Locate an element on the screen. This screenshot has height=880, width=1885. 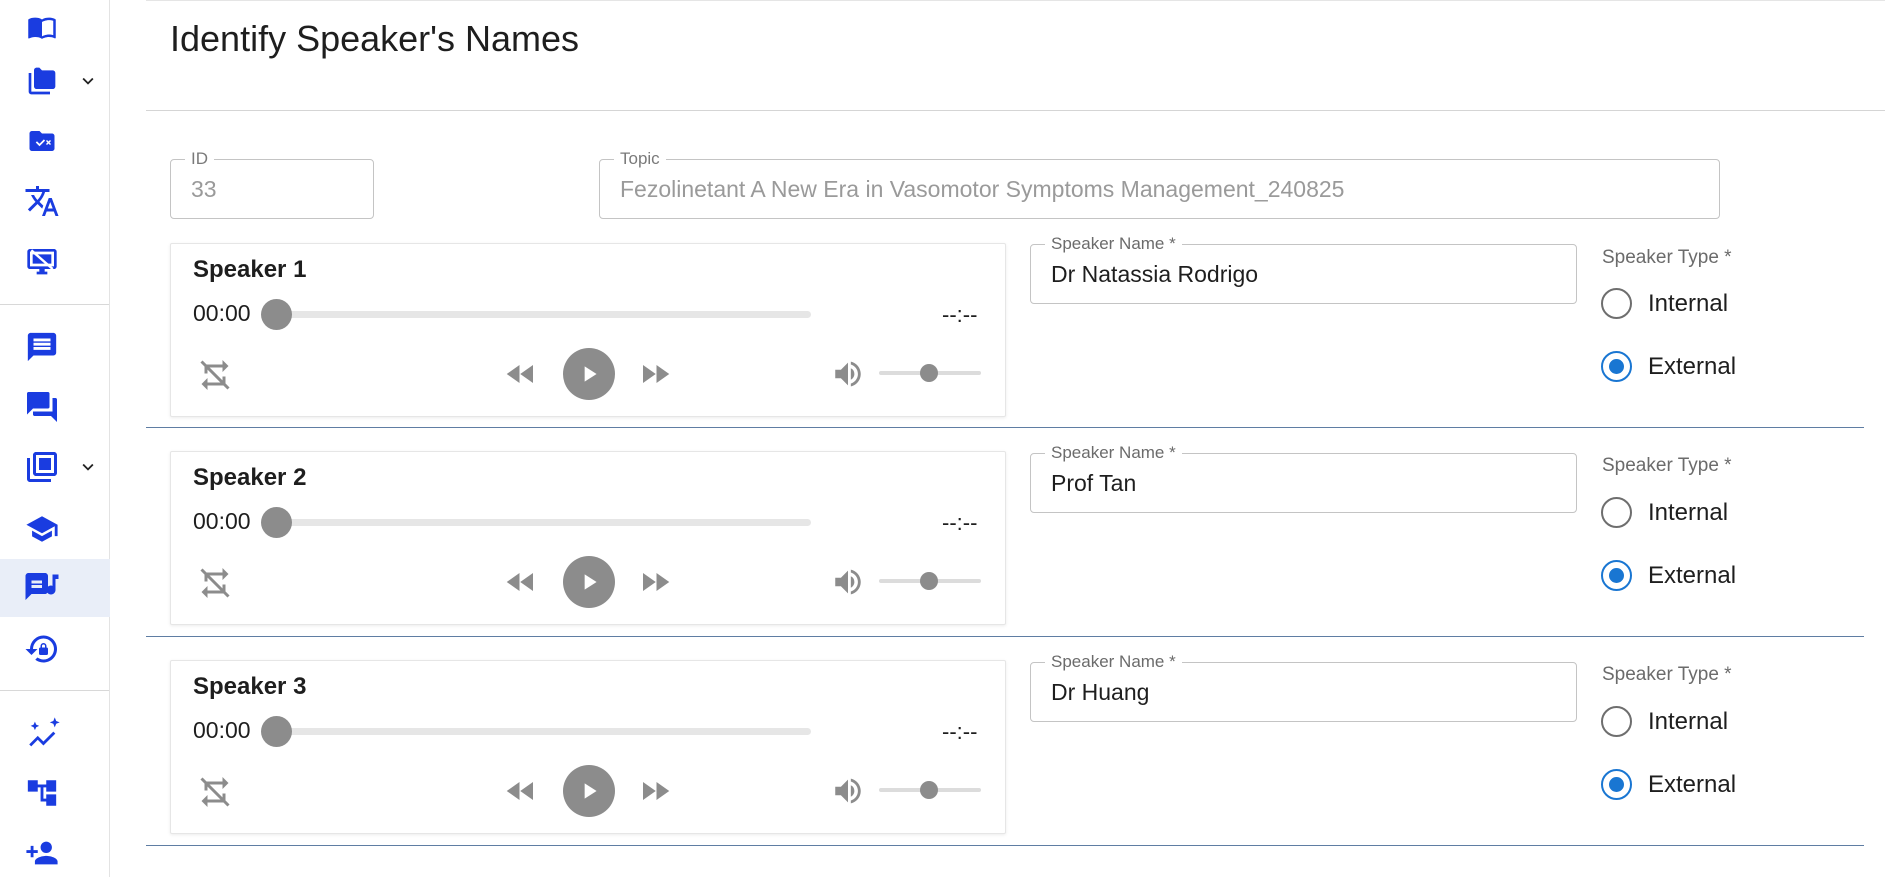
sidebar-item-speaker-notes is located at coordinates (55, 588).